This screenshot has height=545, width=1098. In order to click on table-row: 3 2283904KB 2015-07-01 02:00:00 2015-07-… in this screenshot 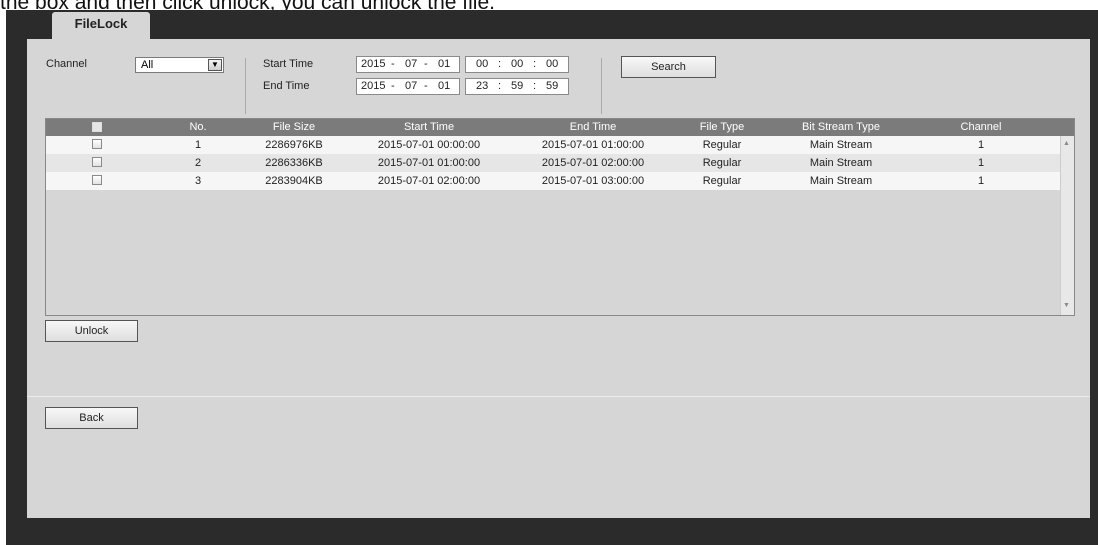, I will do `click(553, 181)`.